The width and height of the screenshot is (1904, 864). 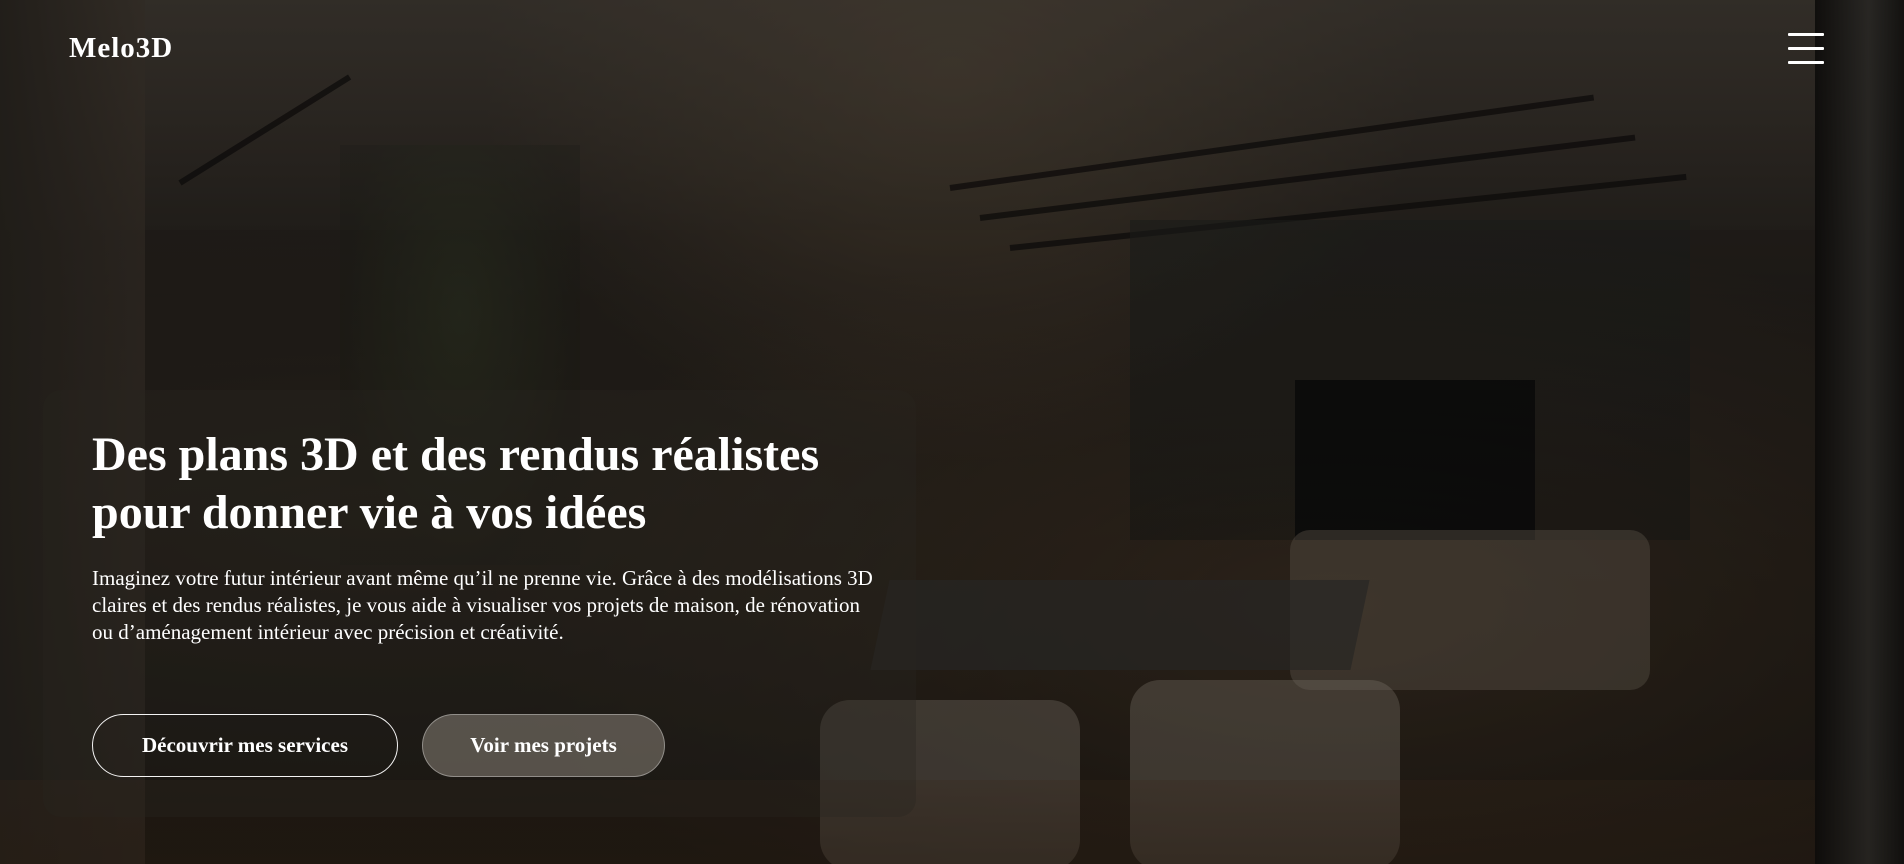 What do you see at coordinates (543, 745) in the screenshot?
I see `view-projects-button: Voir mes projets` at bounding box center [543, 745].